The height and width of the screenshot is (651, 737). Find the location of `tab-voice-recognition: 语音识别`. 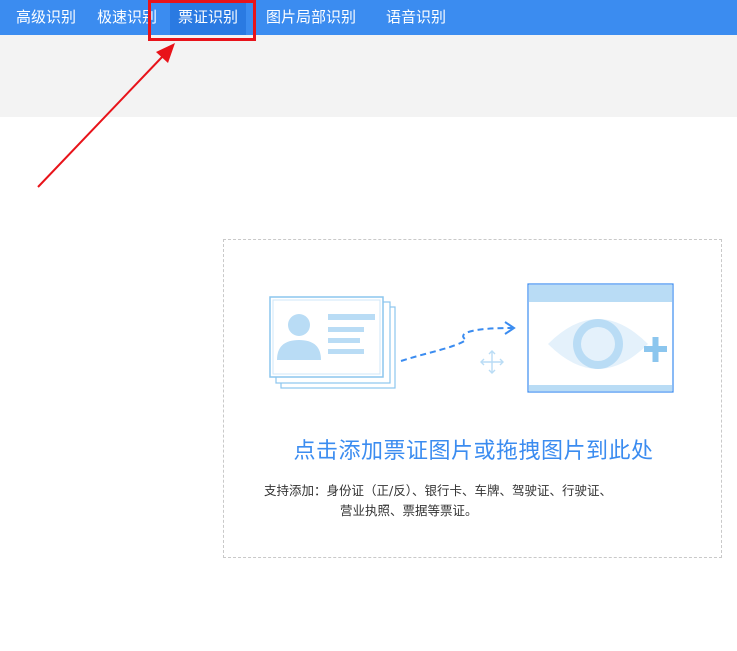

tab-voice-recognition: 语音识别 is located at coordinates (416, 17).